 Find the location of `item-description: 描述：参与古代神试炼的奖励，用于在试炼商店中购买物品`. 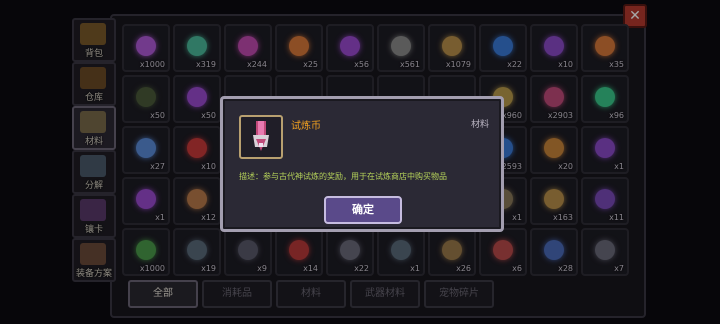

item-description: 描述：参与古代神试炼的奖励，用于在试炼商店中购买物品 is located at coordinates (343, 176).